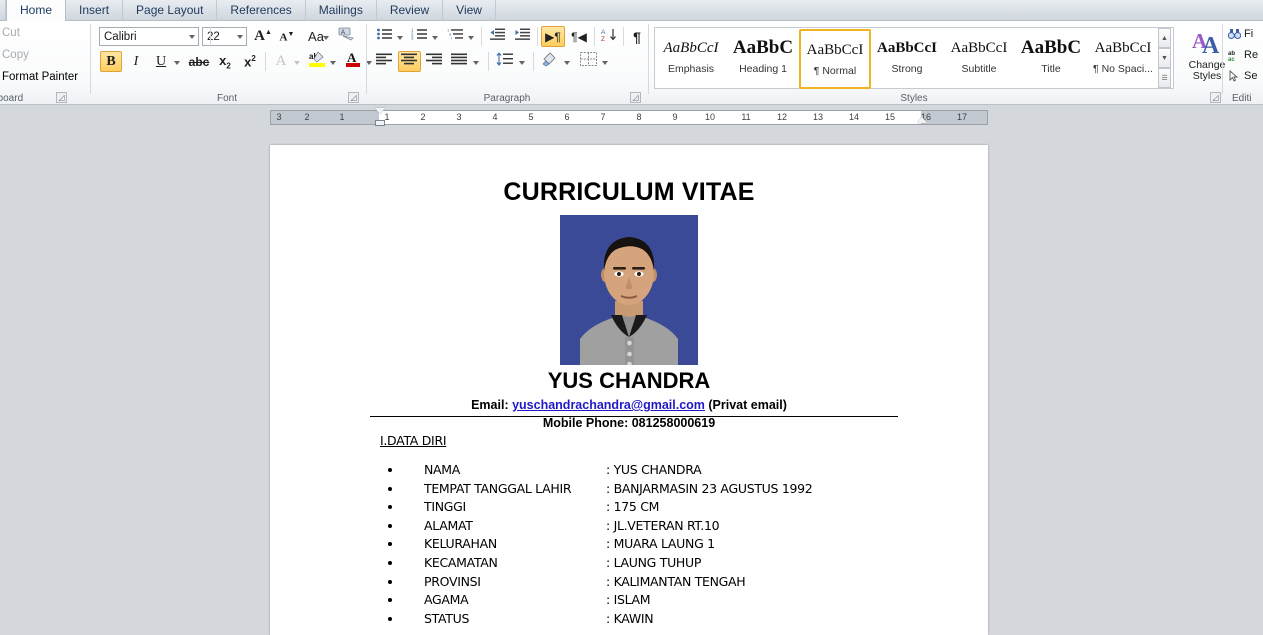  I want to click on change-case-icon: Aa, so click(316, 36).